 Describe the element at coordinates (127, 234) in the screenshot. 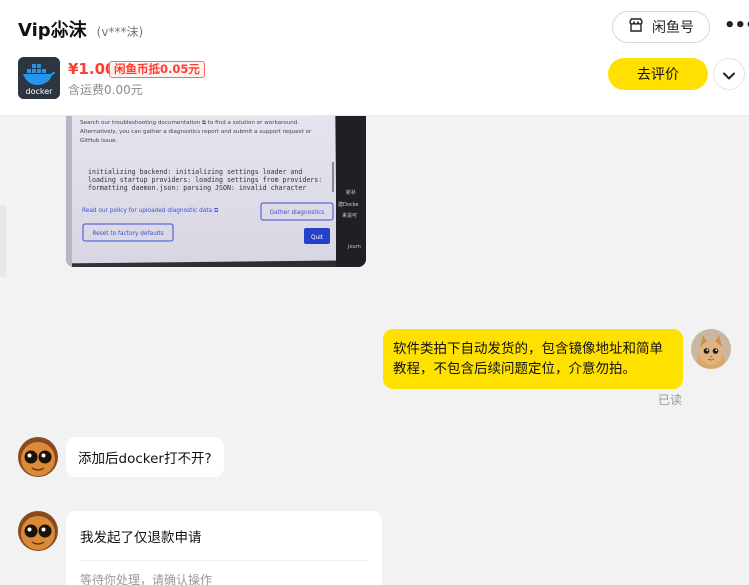

I see `photo-reset-button: Reset to factory defaults` at that location.